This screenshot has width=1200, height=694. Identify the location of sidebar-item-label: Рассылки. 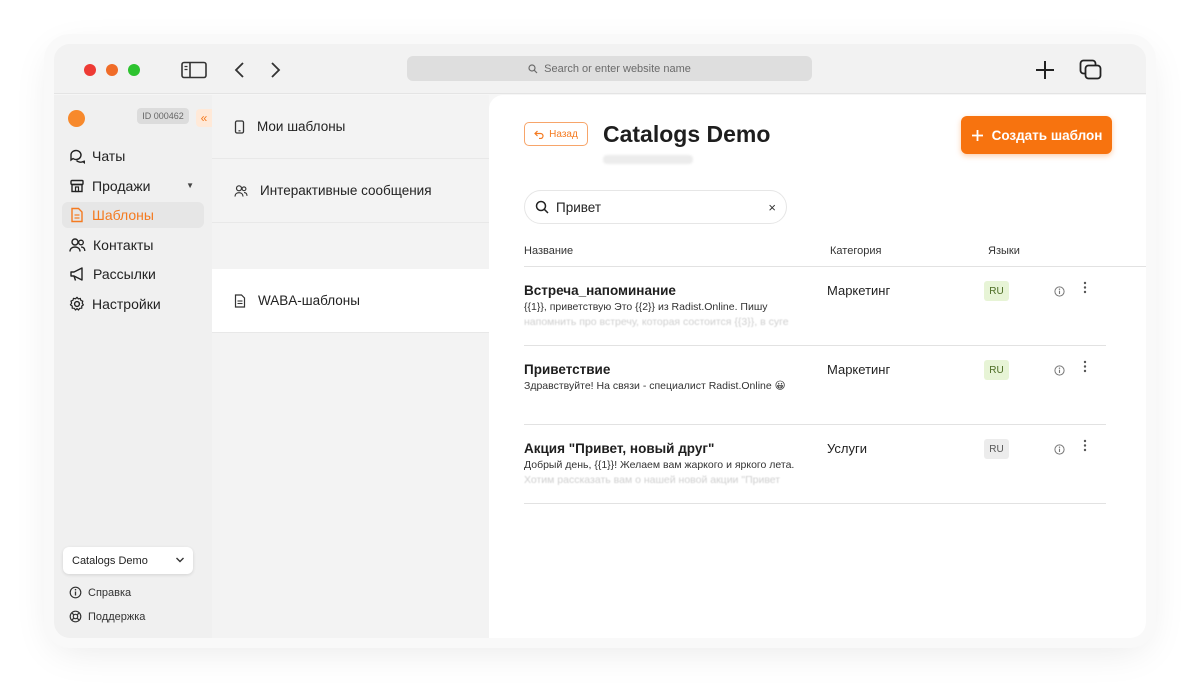
(124, 274).